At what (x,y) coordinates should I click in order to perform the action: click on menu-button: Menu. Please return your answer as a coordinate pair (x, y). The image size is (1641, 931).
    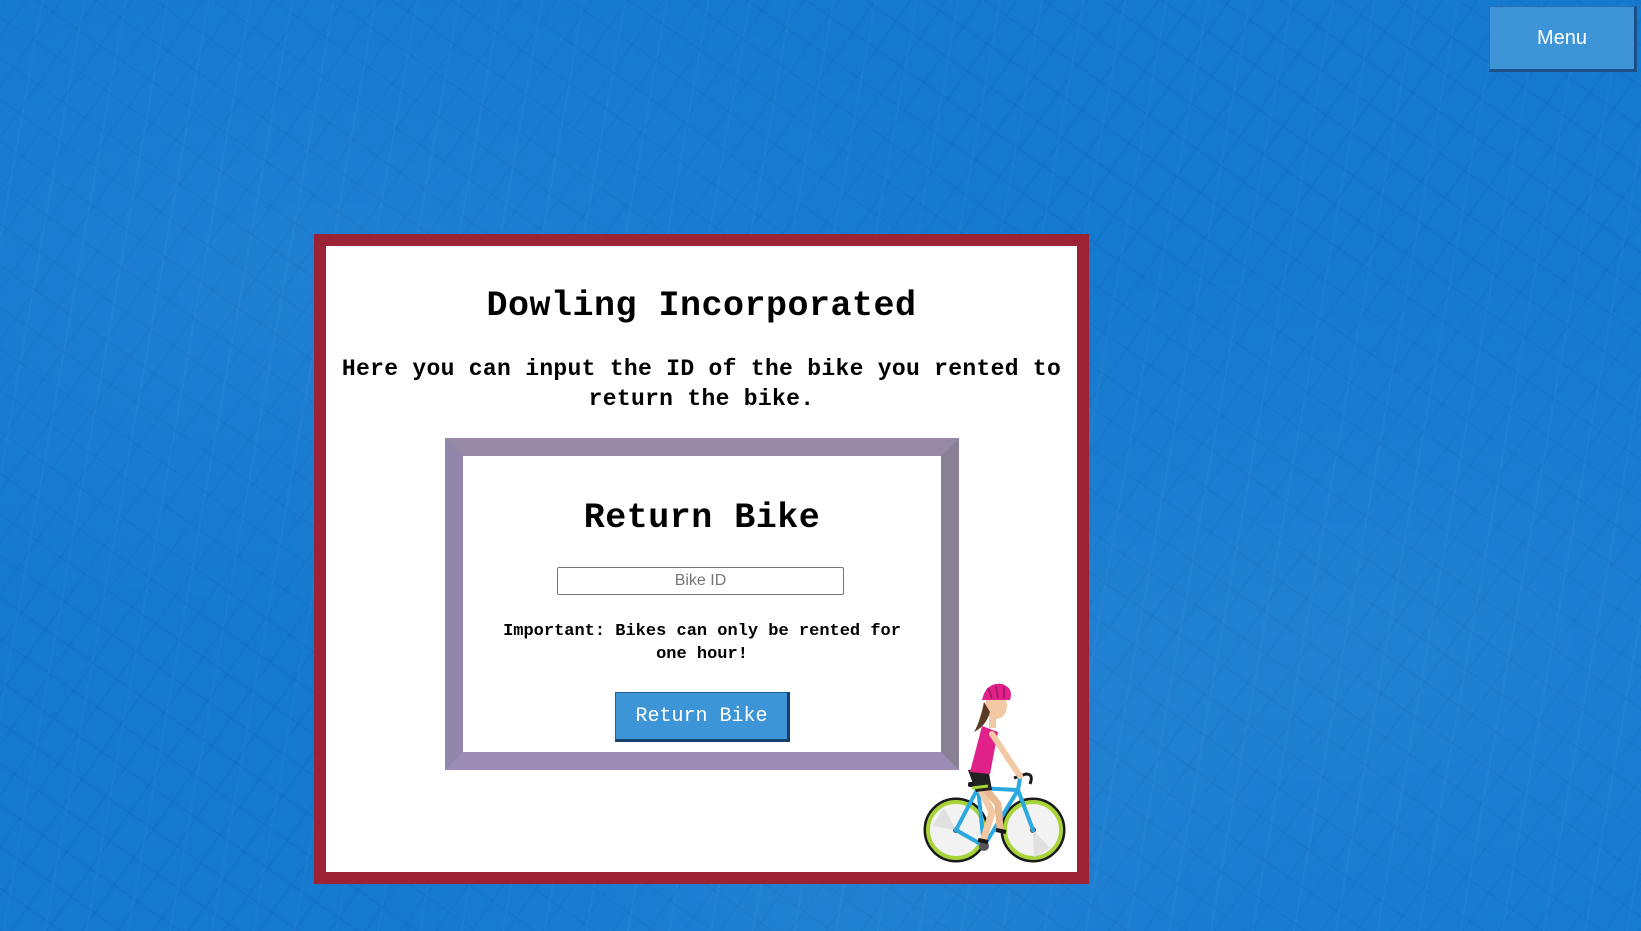
    Looking at the image, I should click on (1563, 39).